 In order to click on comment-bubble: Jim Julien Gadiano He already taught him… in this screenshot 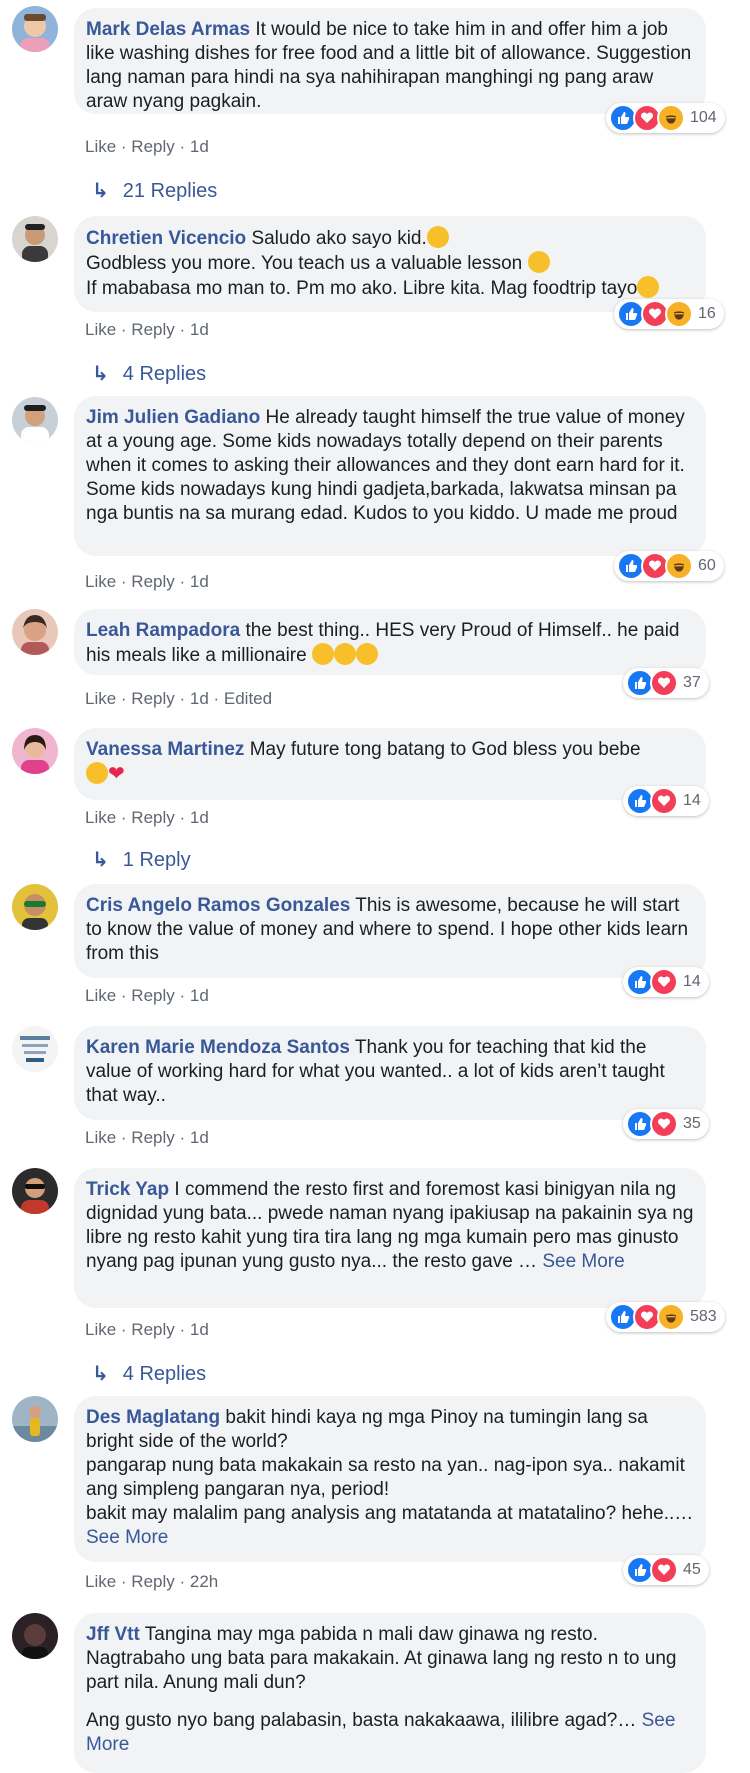, I will do `click(390, 476)`.